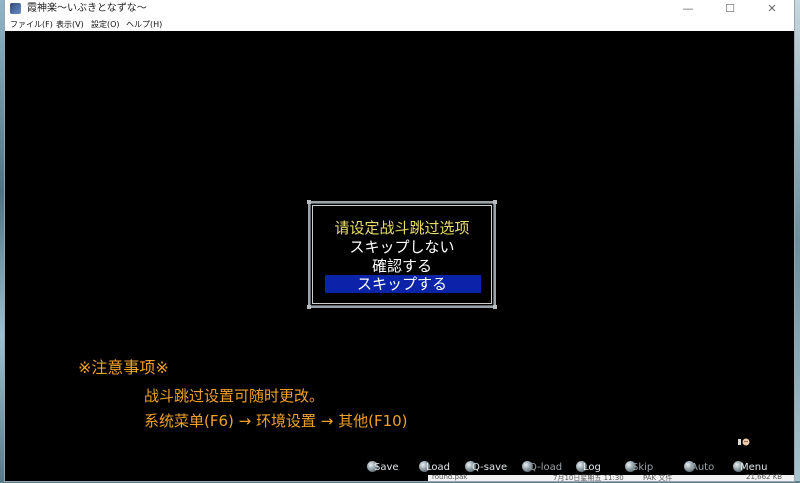 Image resolution: width=800 pixels, height=483 pixels. I want to click on menu-bar: ファイル(F) 表示(V) 設定(O) ヘルプ(H), so click(399, 24).